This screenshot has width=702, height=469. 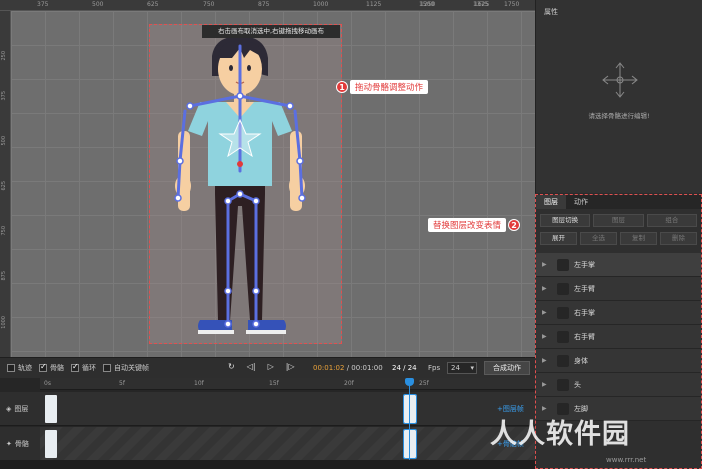 What do you see at coordinates (20, 443) in the screenshot?
I see `track-label: ✦ 骨骼` at bounding box center [20, 443].